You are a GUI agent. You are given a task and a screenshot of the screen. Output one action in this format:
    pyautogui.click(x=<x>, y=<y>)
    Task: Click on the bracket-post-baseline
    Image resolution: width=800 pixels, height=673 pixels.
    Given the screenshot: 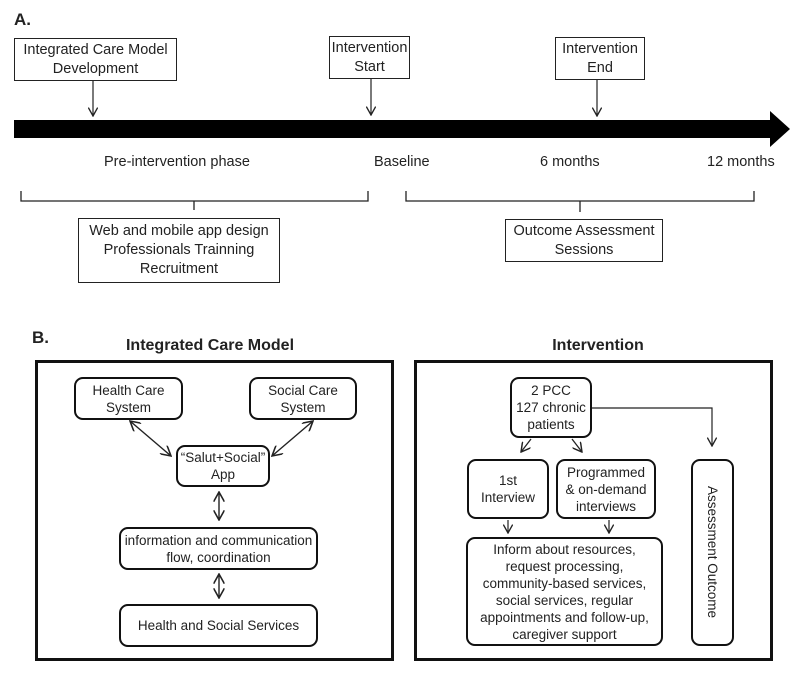 What is the action you would take?
    pyautogui.click(x=580, y=201)
    